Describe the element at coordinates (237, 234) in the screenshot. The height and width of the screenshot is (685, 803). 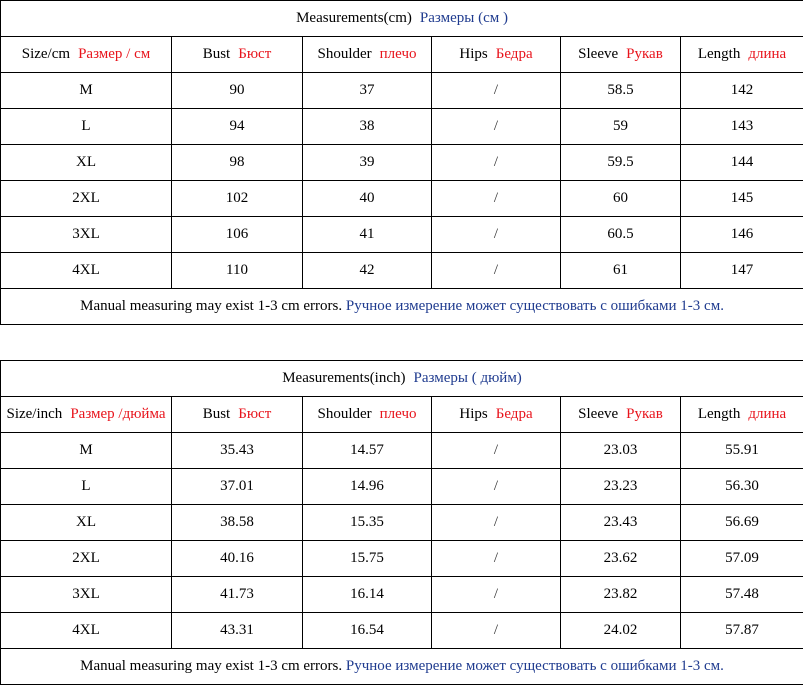
I see `value-cell: 106` at that location.